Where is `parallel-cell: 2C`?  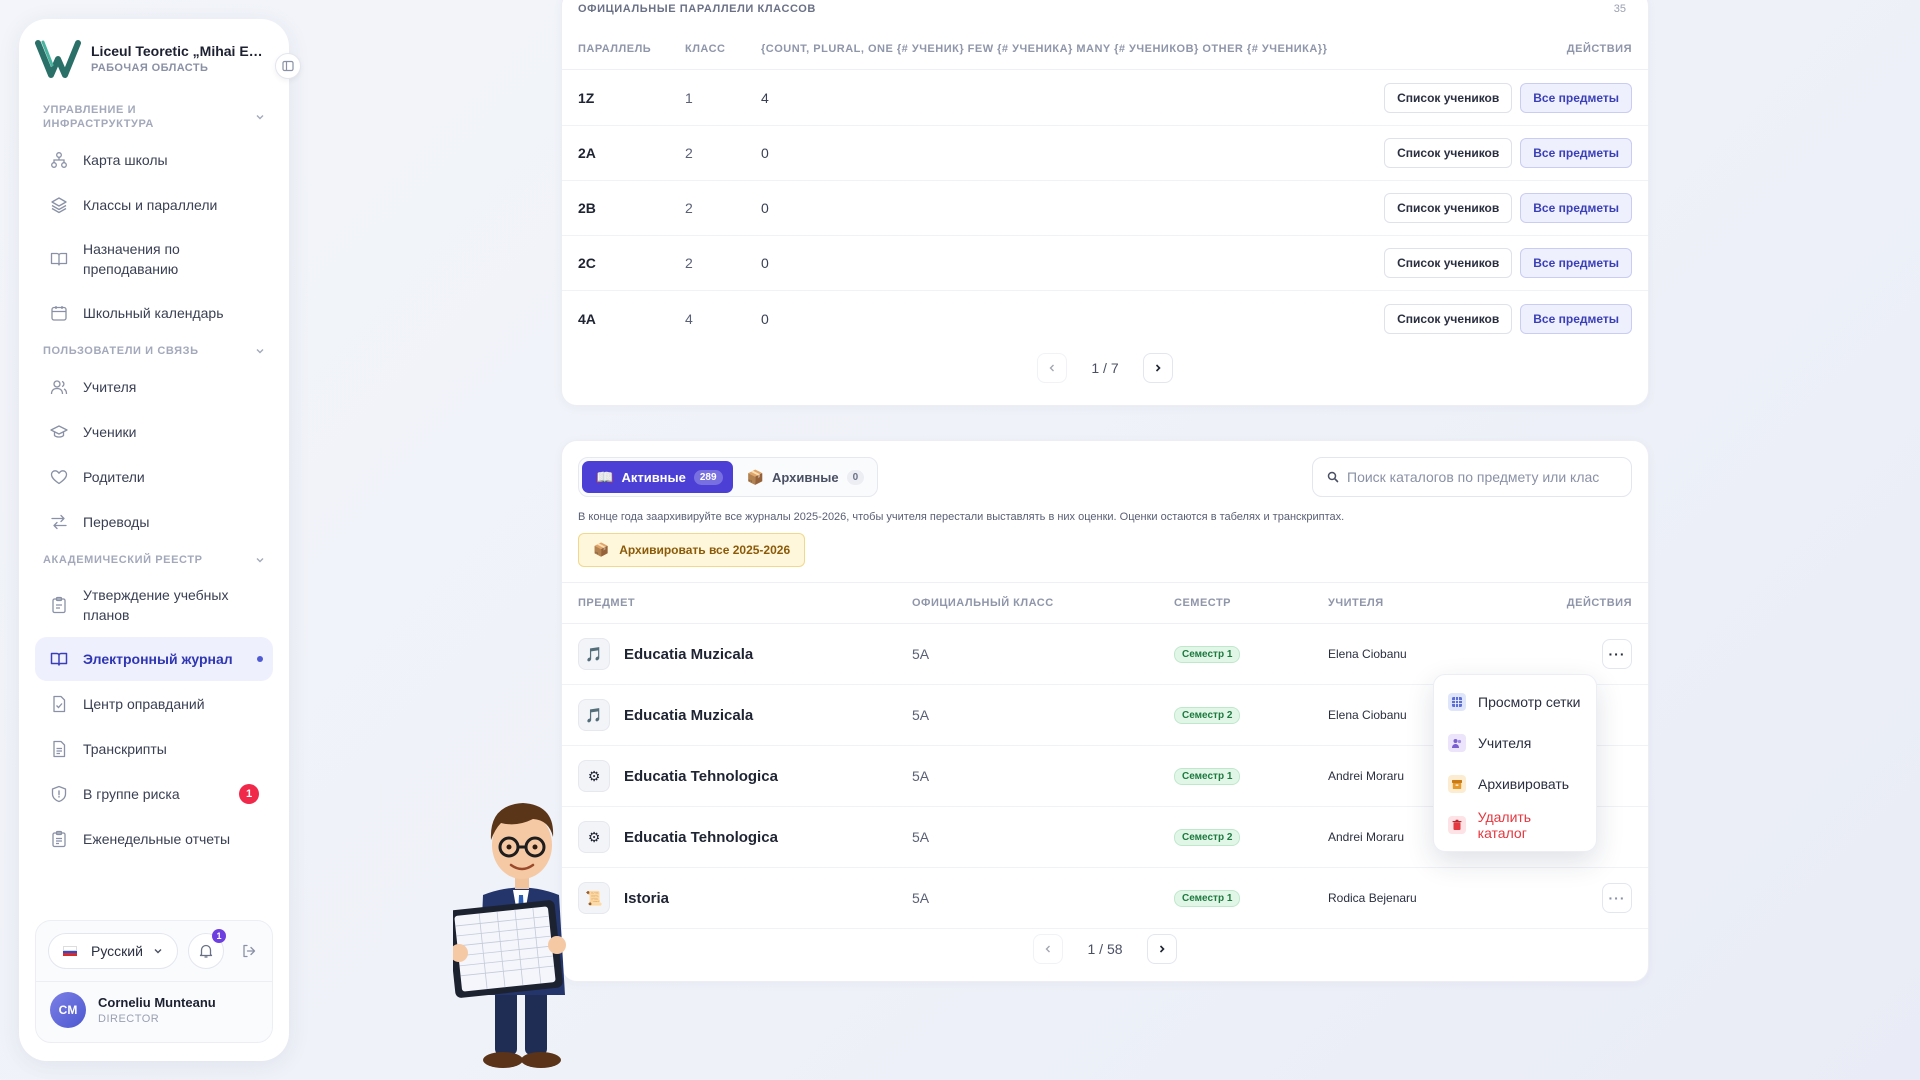 parallel-cell: 2C is located at coordinates (587, 263).